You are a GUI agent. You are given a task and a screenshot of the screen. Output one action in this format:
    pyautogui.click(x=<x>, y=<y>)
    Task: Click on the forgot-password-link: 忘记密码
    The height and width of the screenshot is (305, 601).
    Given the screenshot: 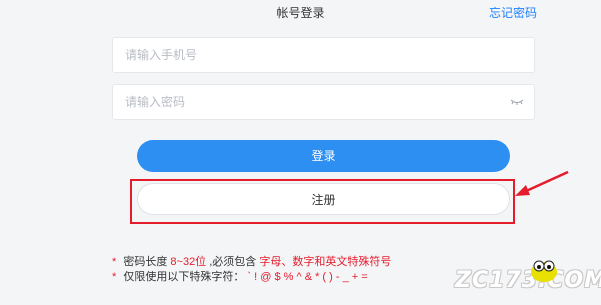 What is the action you would take?
    pyautogui.click(x=513, y=12)
    